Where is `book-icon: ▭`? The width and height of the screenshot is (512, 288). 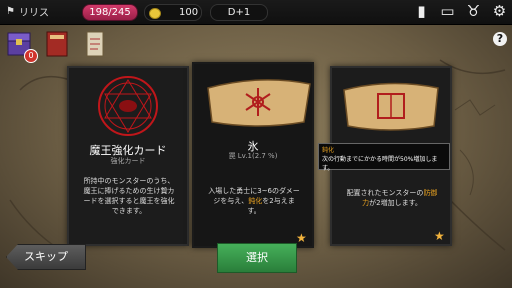 book-icon: ▭ is located at coordinates (447, 11).